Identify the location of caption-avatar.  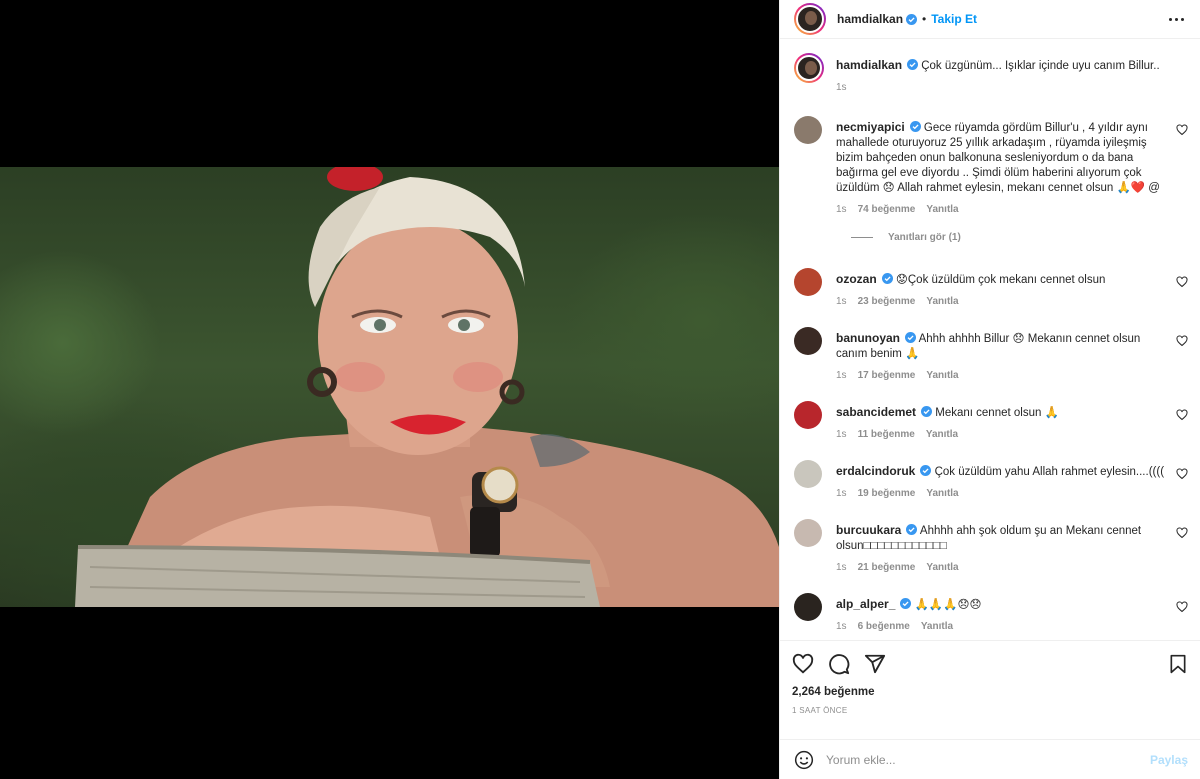
(809, 68).